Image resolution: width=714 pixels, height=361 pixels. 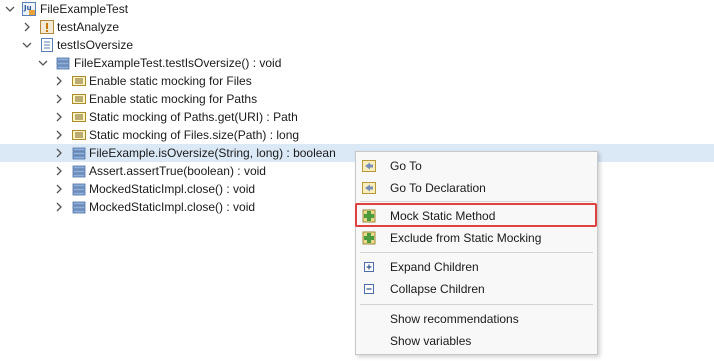 I want to click on menu-item-go-to-declaration: Go To Declaration, so click(x=476, y=188).